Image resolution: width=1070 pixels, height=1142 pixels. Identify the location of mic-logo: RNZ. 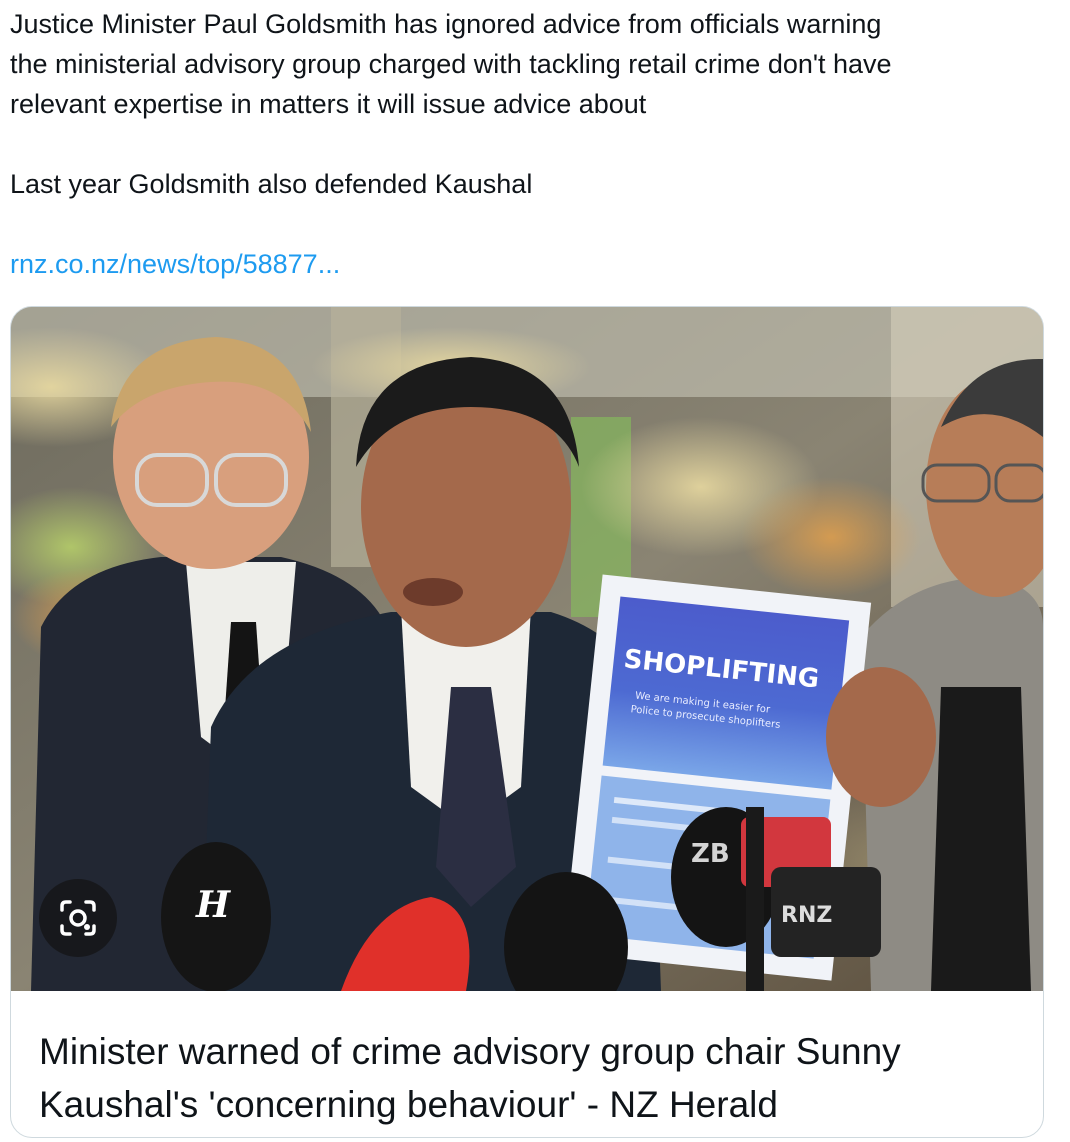
(806, 915).